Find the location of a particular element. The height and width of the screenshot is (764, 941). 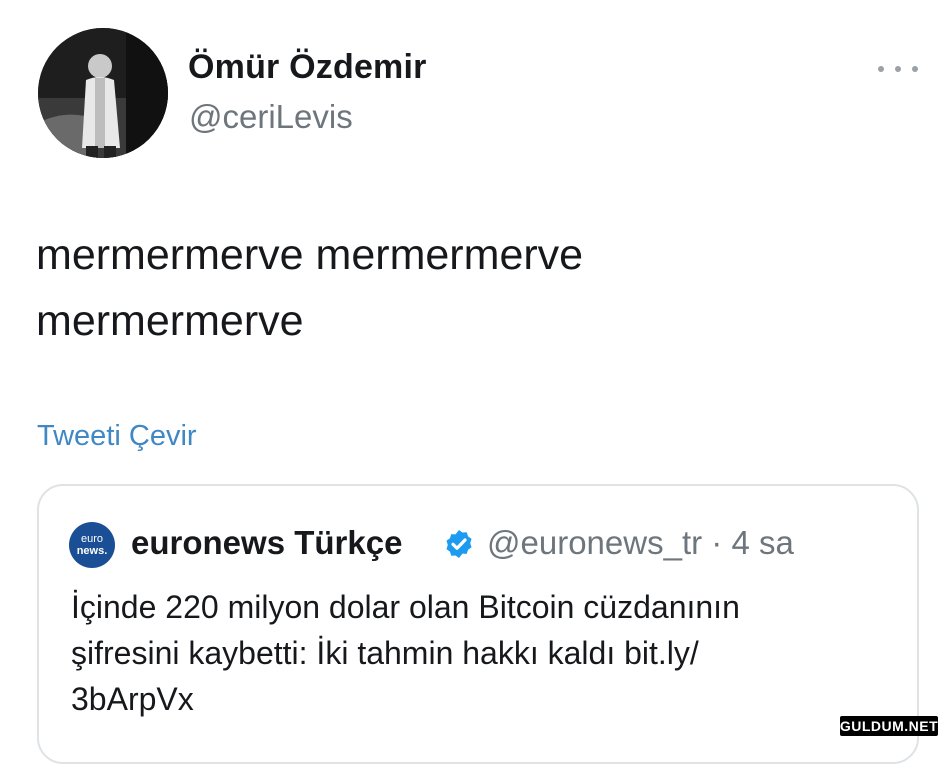

author-handle: @ceriLevis is located at coordinates (271, 117).